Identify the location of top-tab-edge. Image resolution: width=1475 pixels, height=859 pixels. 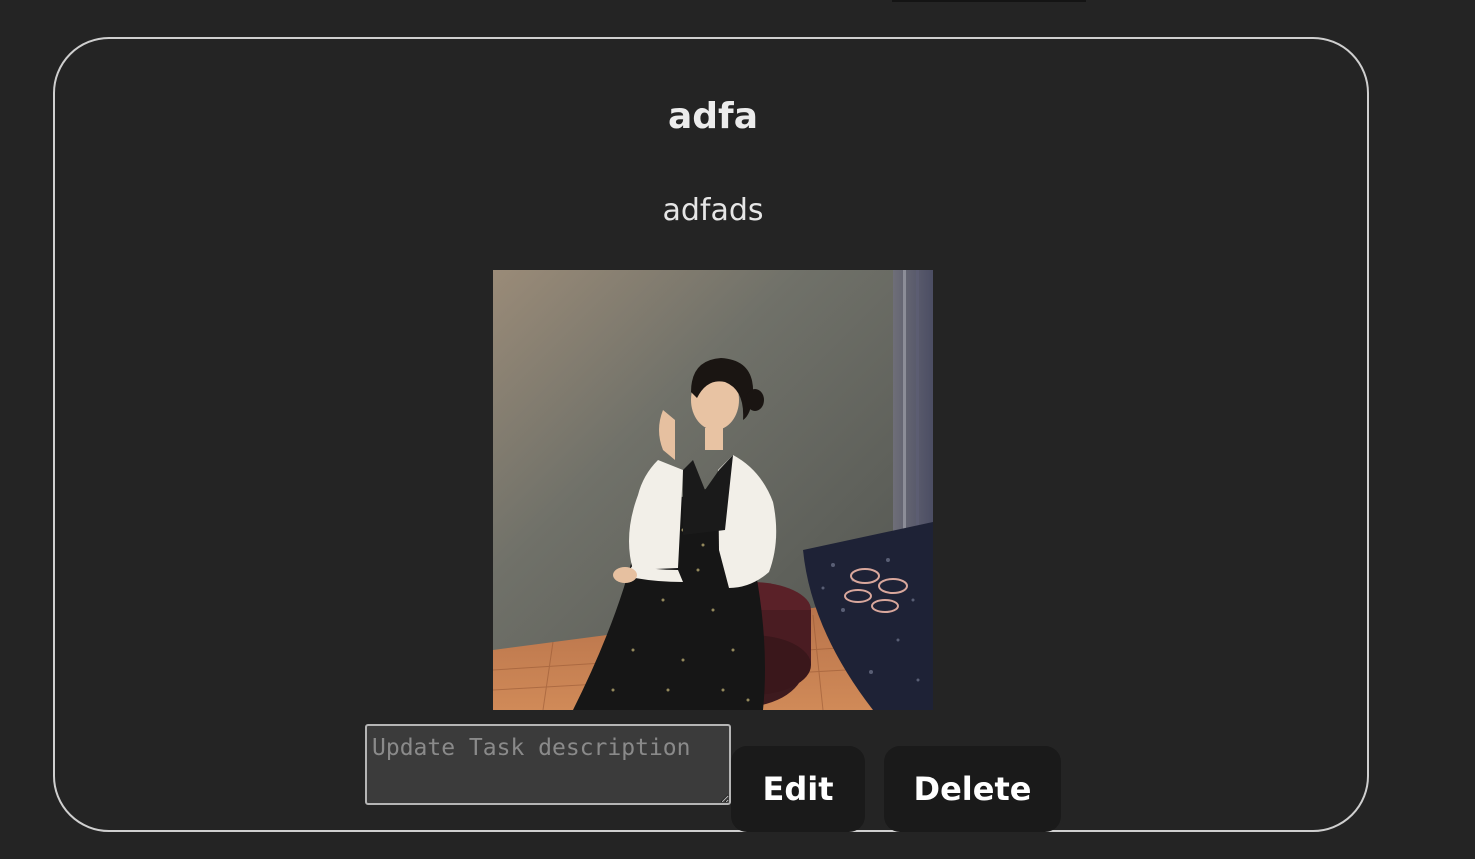
(989, 1).